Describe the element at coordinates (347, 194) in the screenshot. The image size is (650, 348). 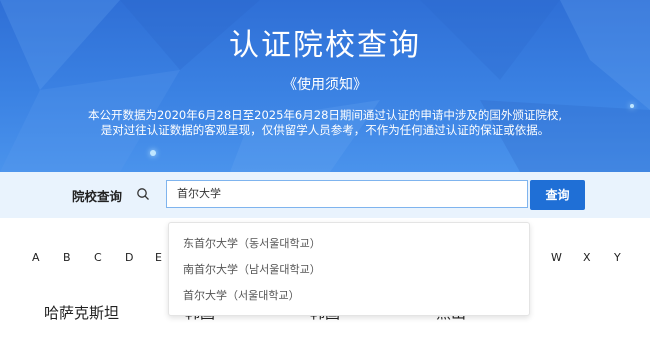
I see `search-input: 首尔大学` at that location.